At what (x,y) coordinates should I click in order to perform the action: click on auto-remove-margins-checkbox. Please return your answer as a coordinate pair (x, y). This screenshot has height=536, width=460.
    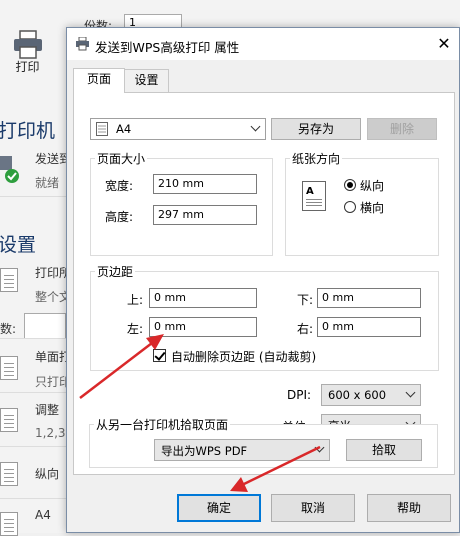
    Looking at the image, I should click on (159, 355).